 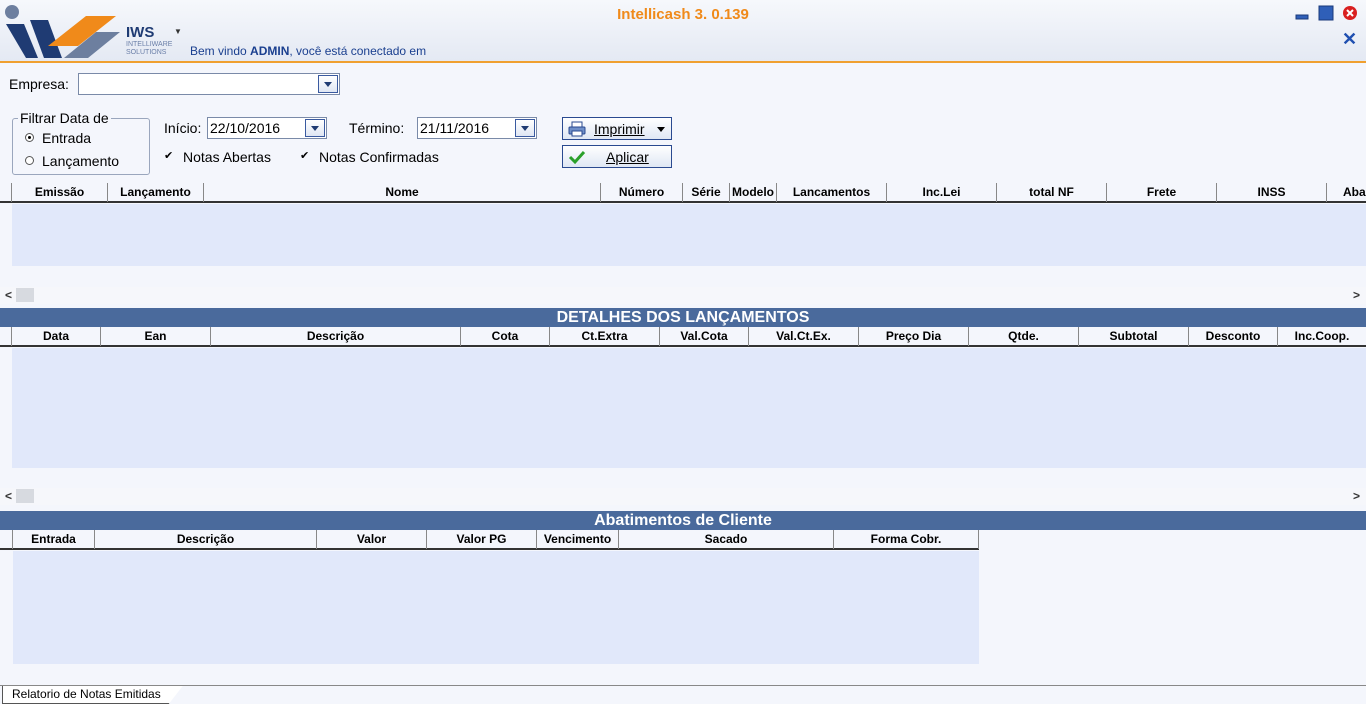 I want to click on termino-label: Término:, so click(x=377, y=128).